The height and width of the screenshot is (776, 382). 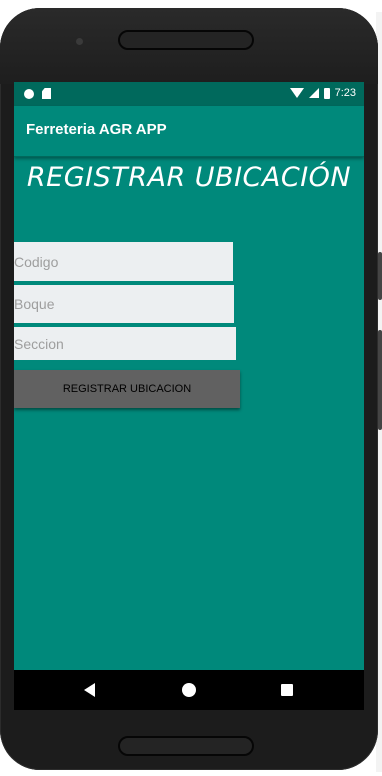 I want to click on wifi-icon, so click(x=296, y=93).